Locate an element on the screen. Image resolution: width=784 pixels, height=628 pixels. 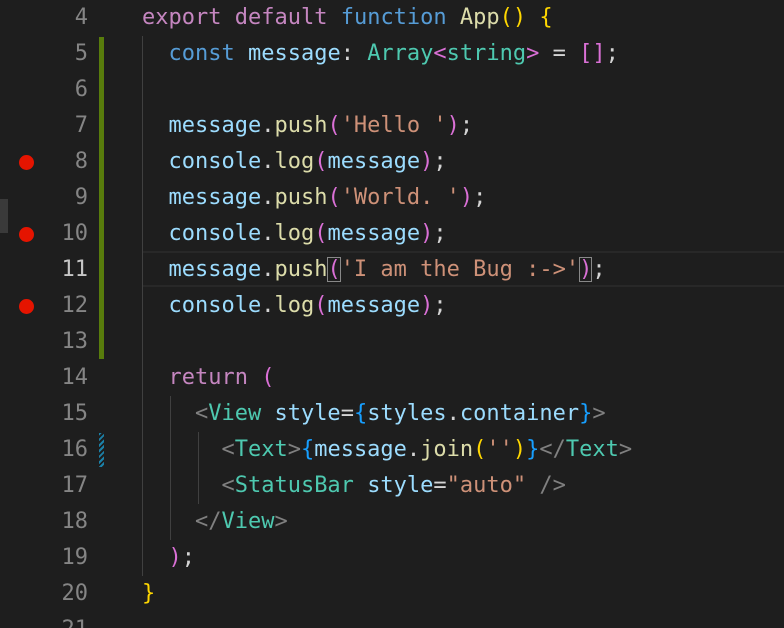
code-text: <StatusBar style="auto" /> is located at coordinates (393, 486).